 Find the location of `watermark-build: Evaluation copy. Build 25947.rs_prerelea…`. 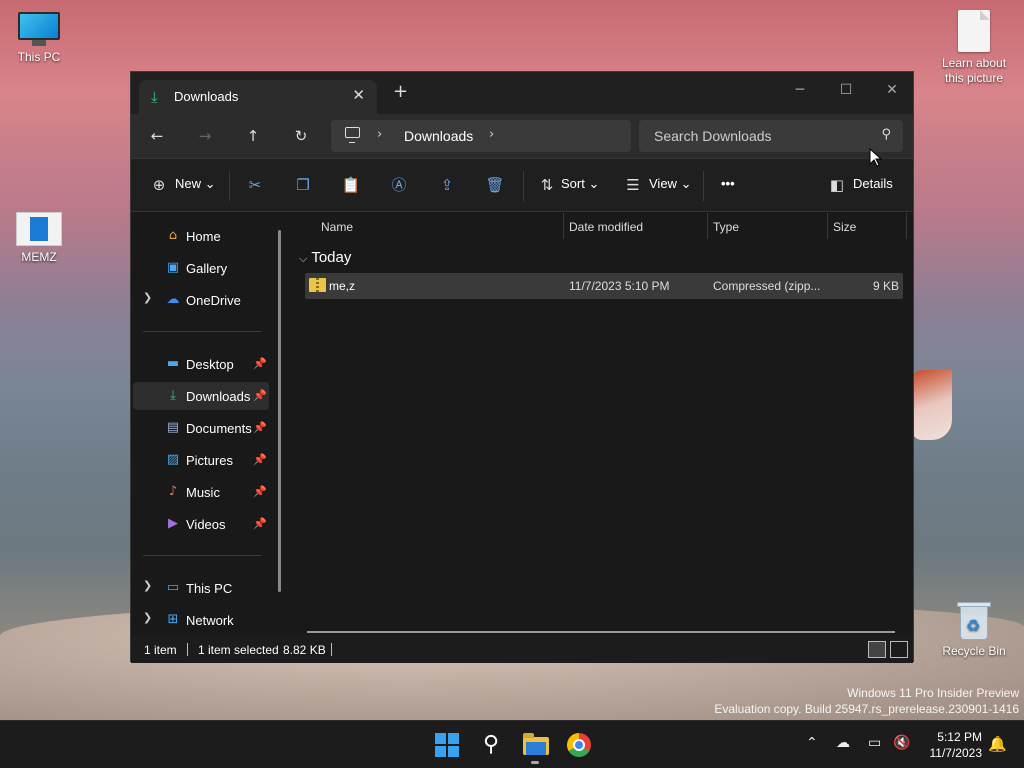

watermark-build: Evaluation copy. Build 25947.rs_prerelea… is located at coordinates (866, 709).